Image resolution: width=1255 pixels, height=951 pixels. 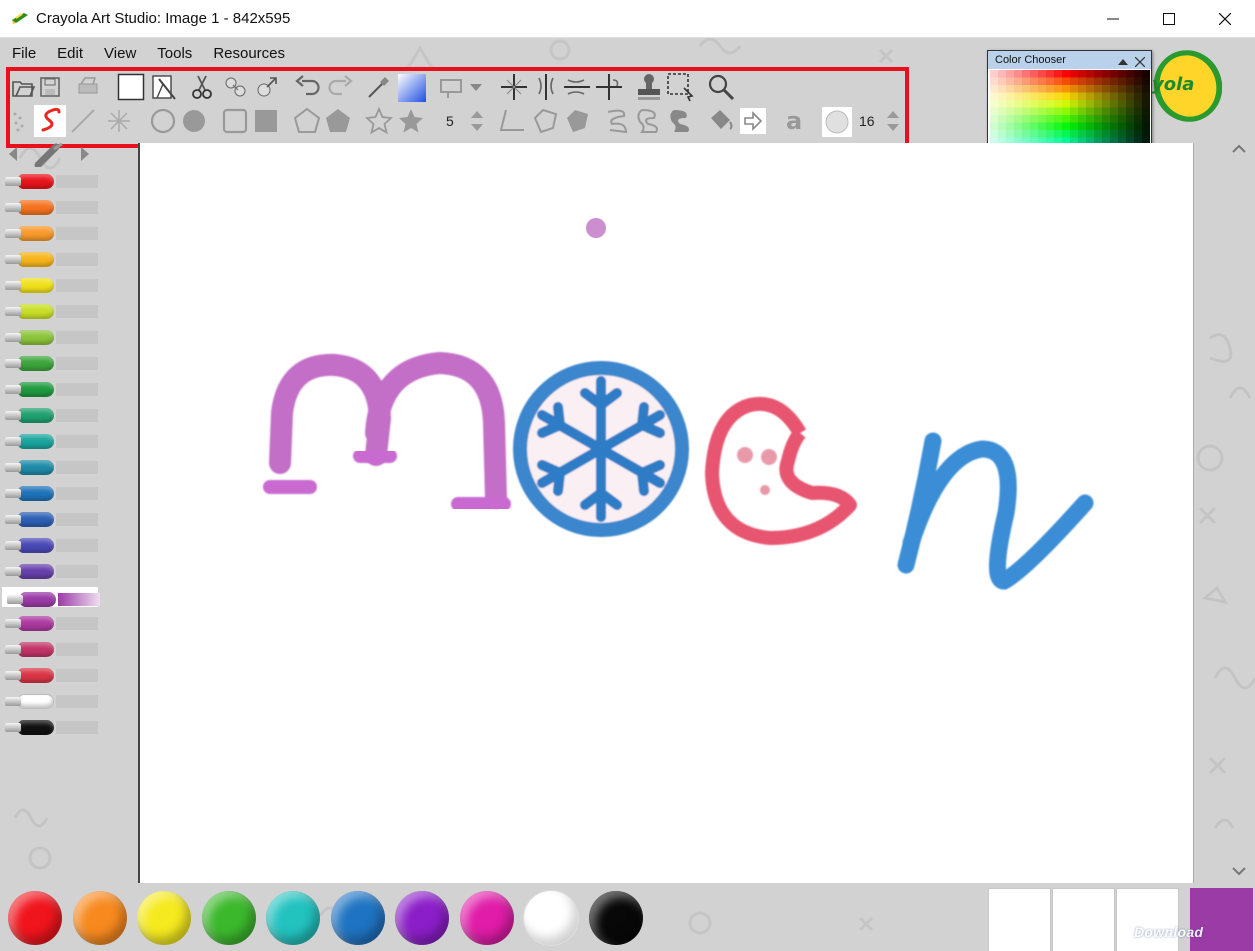 What do you see at coordinates (1239, 873) in the screenshot?
I see `scroll-down-icon` at bounding box center [1239, 873].